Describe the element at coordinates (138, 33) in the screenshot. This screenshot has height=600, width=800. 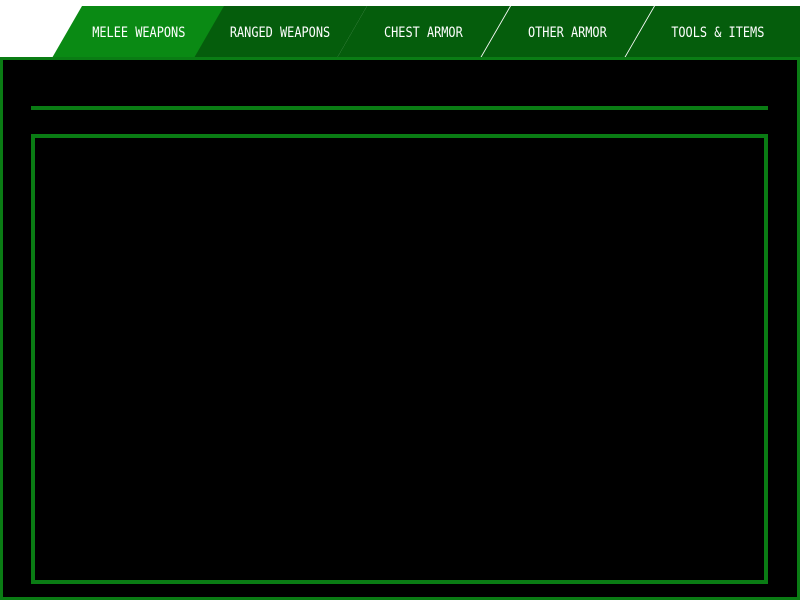
I see `tab-label: MELEE WEAPONS` at that location.